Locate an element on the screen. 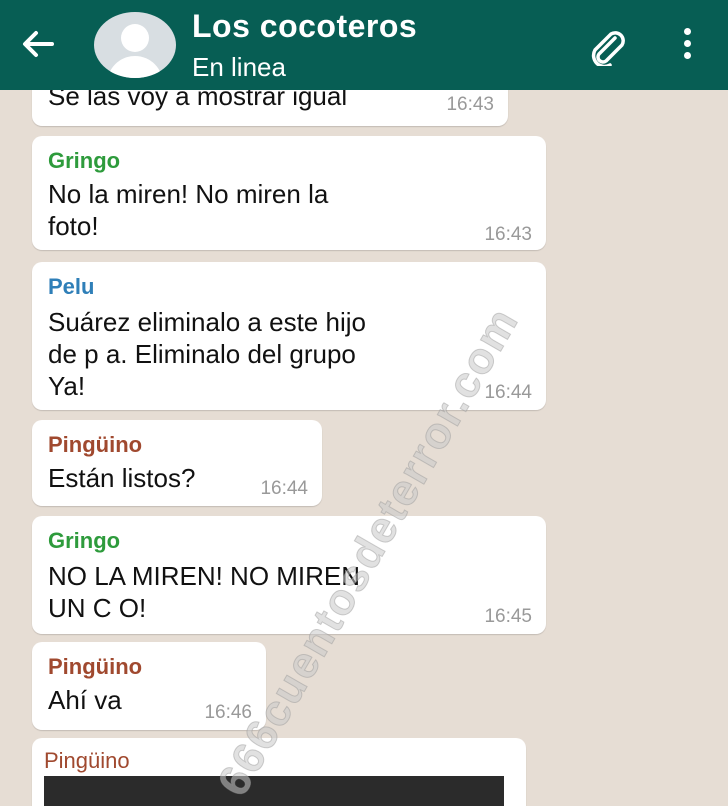 This screenshot has height=806, width=728. group-avatar is located at coordinates (135, 45).